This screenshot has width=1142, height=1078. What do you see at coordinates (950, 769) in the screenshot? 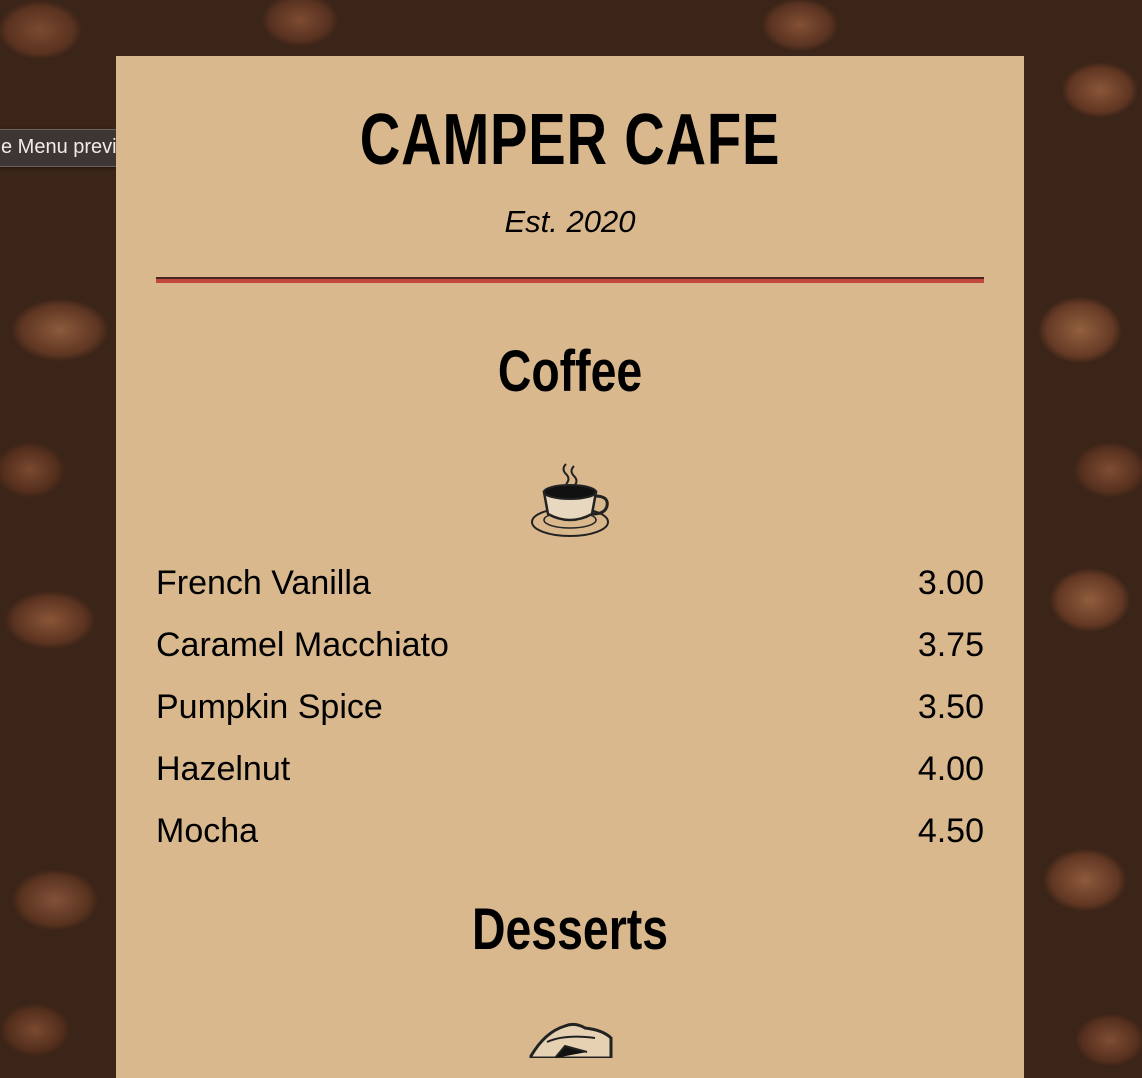
I see `item-price: 4.00` at bounding box center [950, 769].